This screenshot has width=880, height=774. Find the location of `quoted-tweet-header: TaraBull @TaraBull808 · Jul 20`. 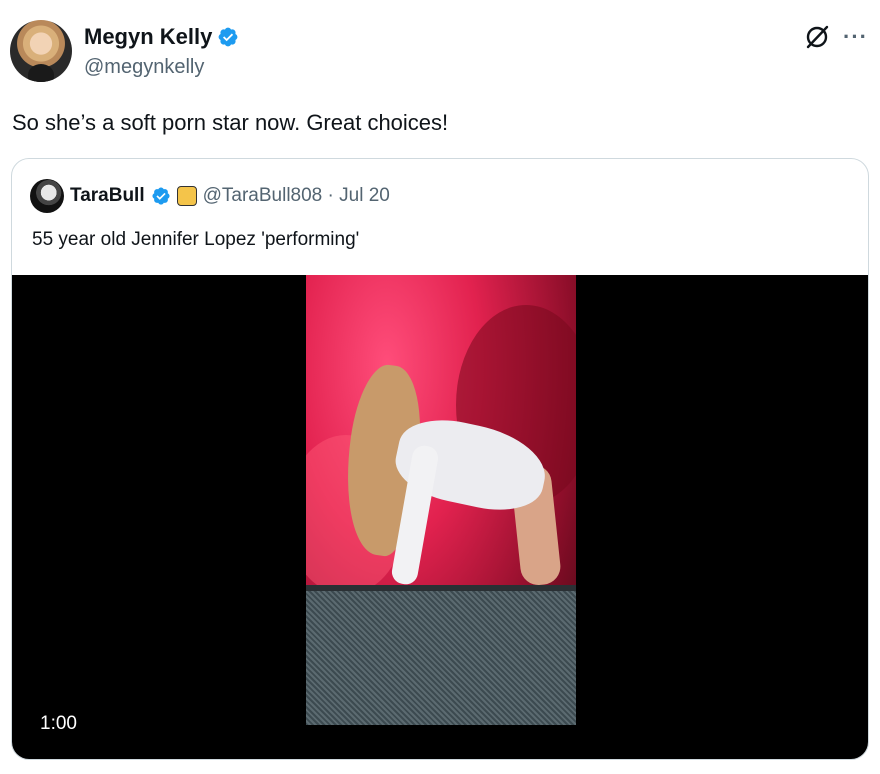

quoted-tweet-header: TaraBull @TaraBull808 · Jul 20 is located at coordinates (210, 196).